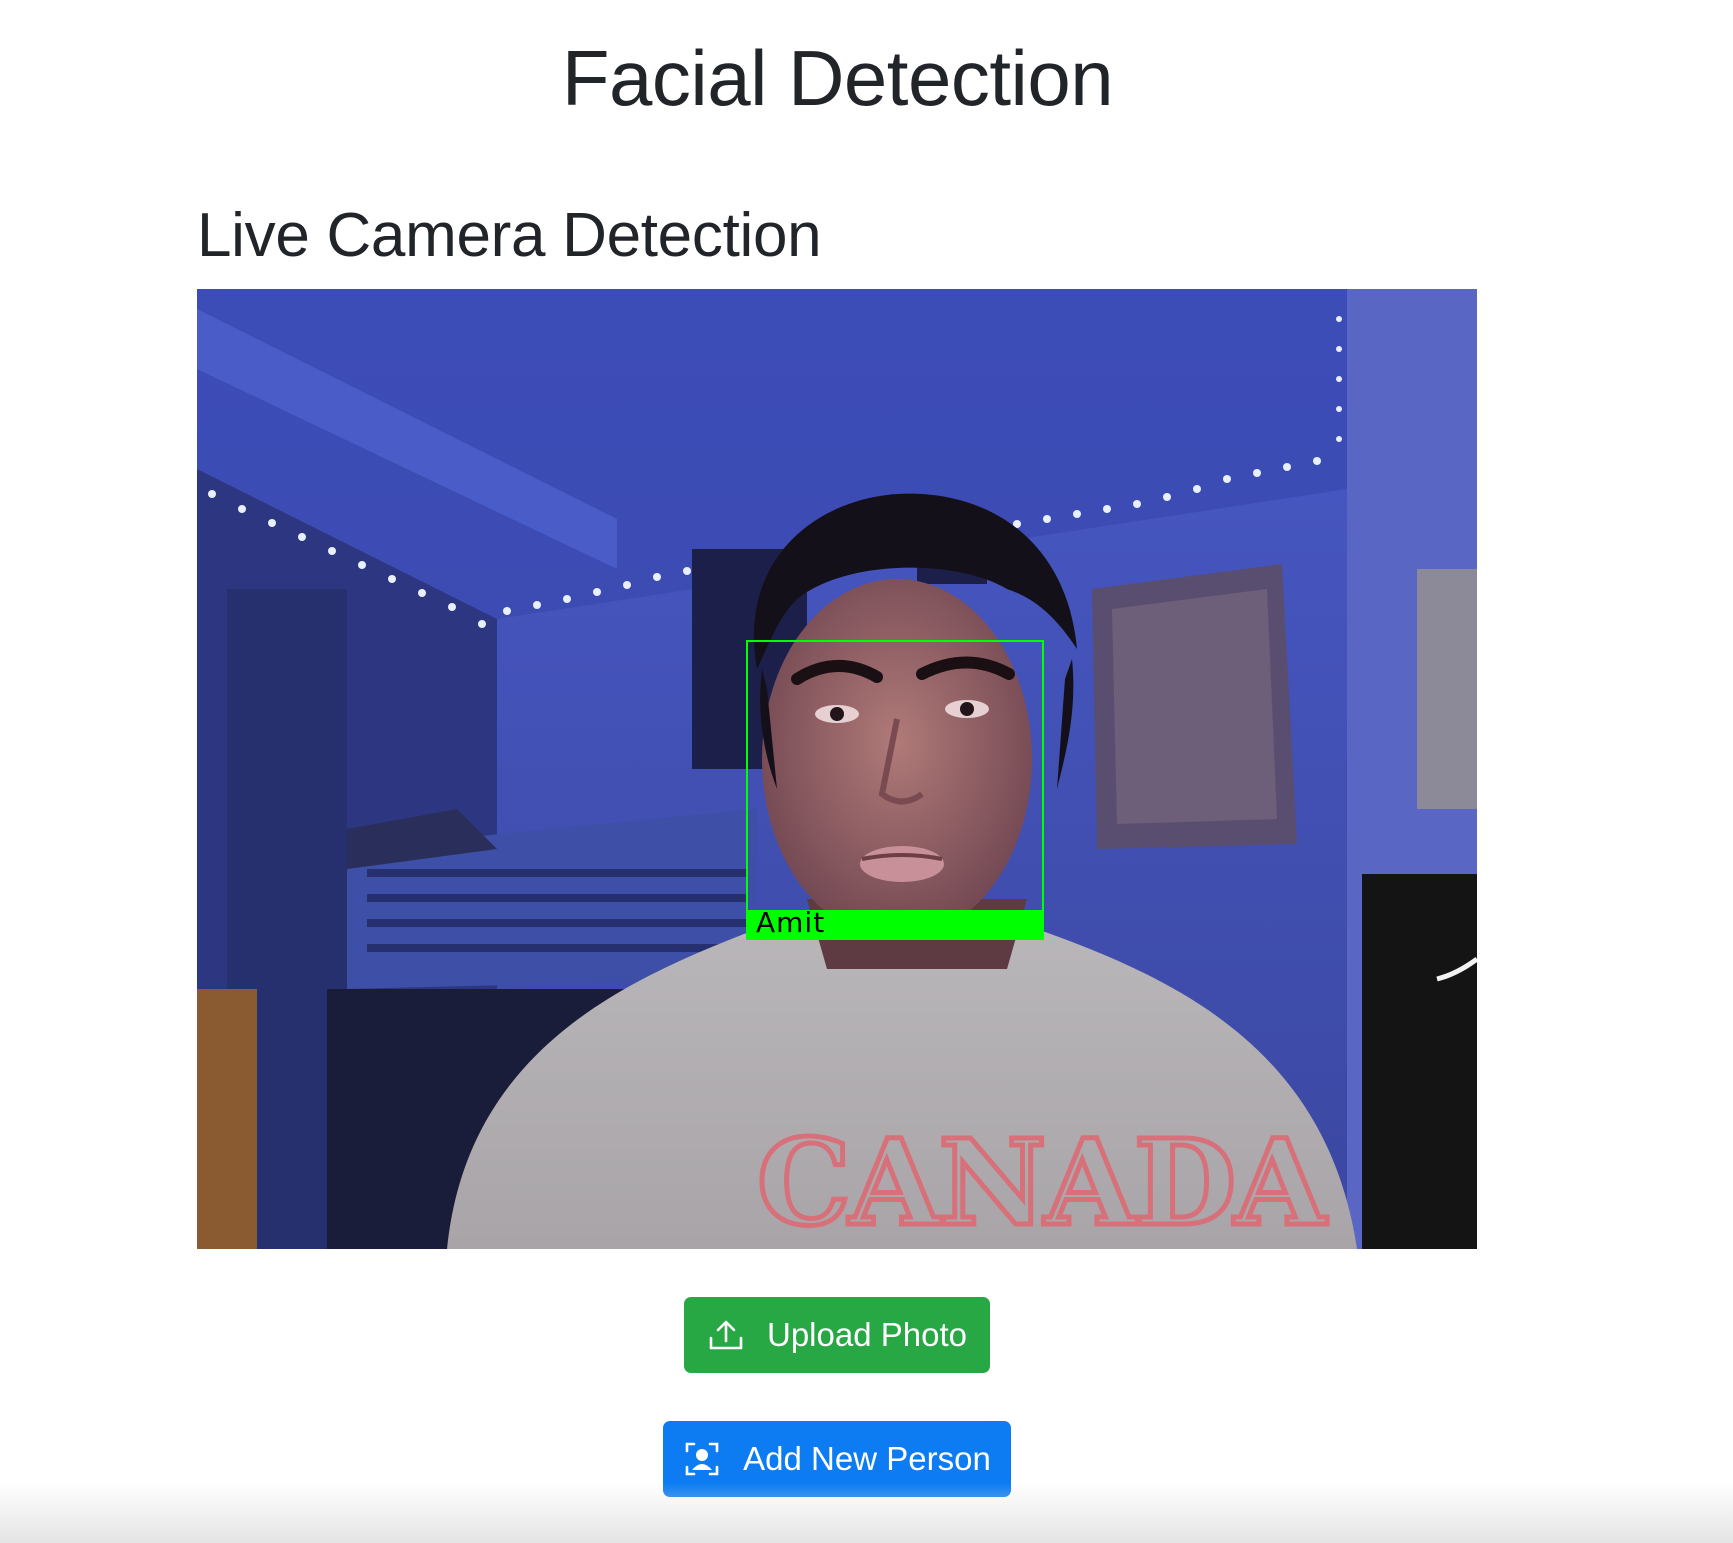  What do you see at coordinates (867, 1334) in the screenshot?
I see `upload-photo-label: Upload Photo` at bounding box center [867, 1334].